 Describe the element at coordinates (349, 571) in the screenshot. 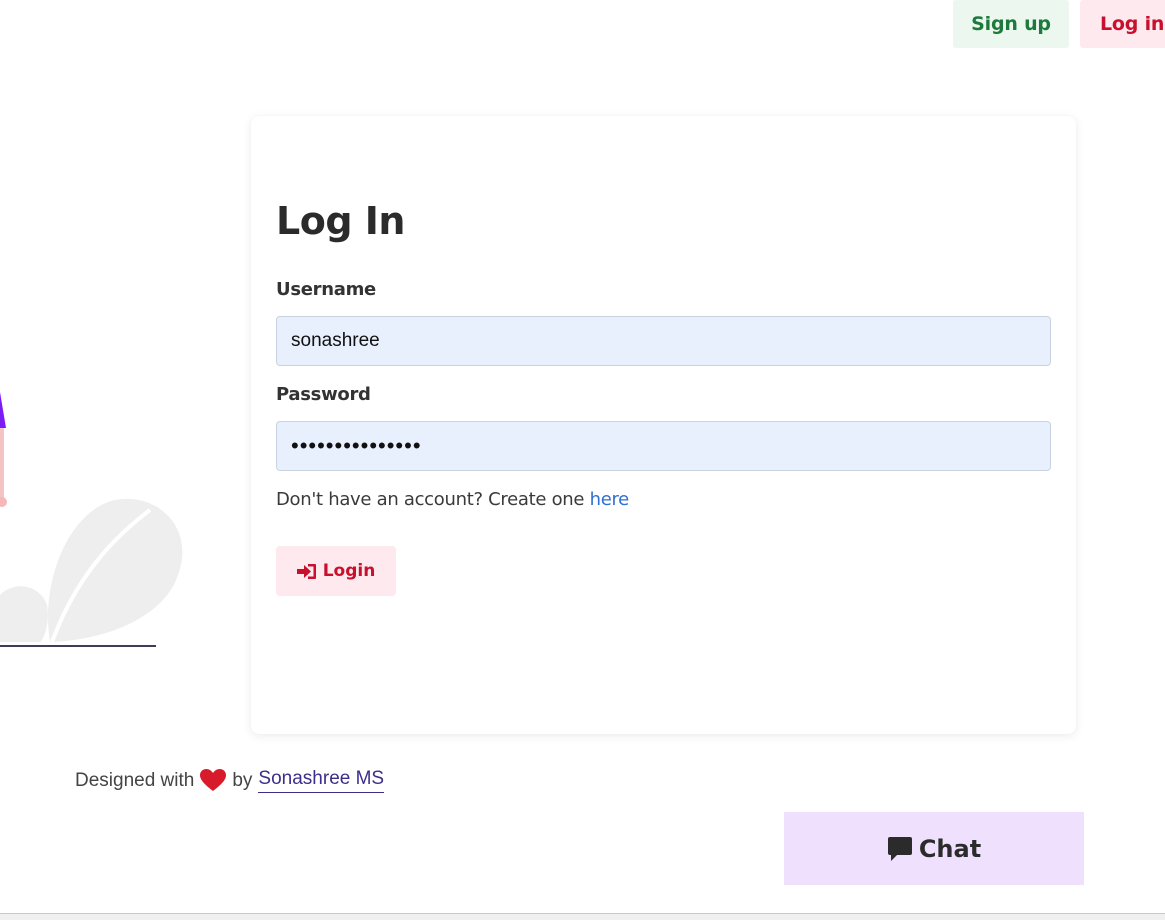

I see `login-submit-label: Login` at that location.